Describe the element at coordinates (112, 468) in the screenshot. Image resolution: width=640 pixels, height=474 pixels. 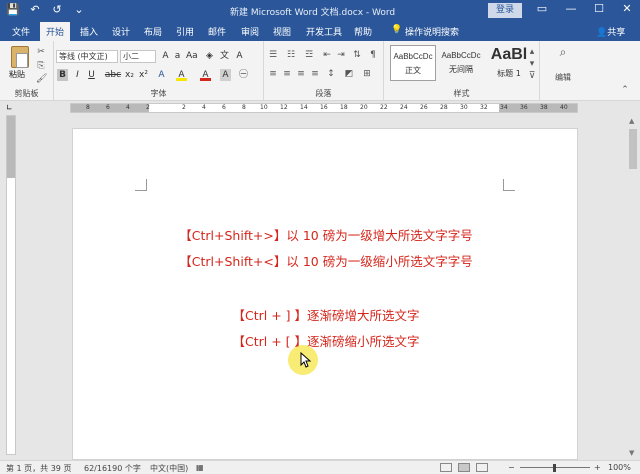
I see `word-count: 62/16190 个字` at that location.